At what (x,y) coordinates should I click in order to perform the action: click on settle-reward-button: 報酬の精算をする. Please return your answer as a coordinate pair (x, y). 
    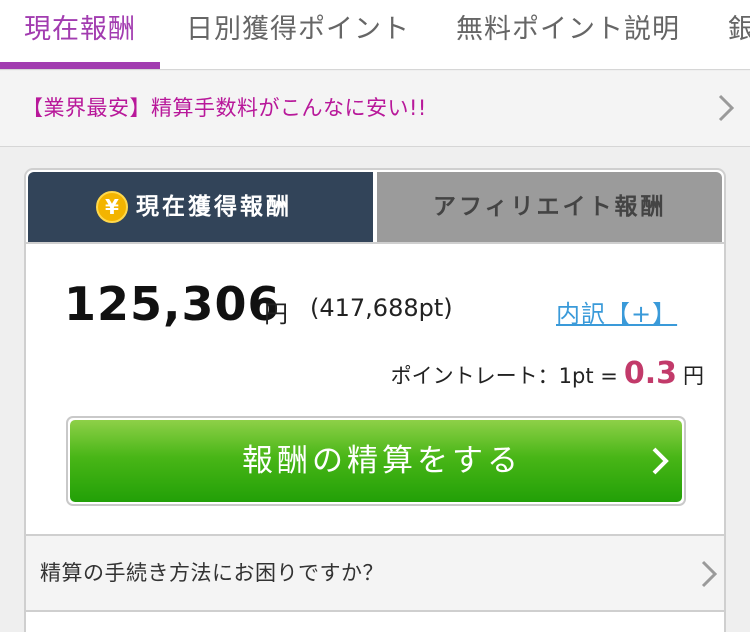
    Looking at the image, I should click on (376, 461).